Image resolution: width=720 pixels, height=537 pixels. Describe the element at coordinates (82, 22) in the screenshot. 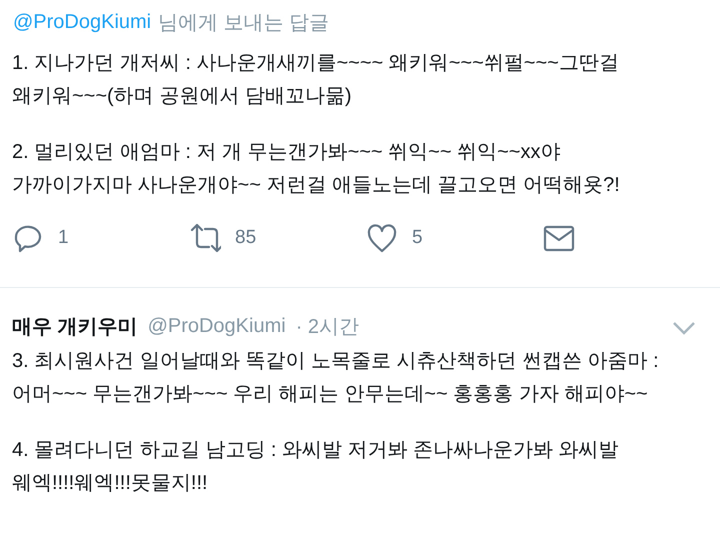

I see `user-handle-link: @ProDogKiumi` at that location.